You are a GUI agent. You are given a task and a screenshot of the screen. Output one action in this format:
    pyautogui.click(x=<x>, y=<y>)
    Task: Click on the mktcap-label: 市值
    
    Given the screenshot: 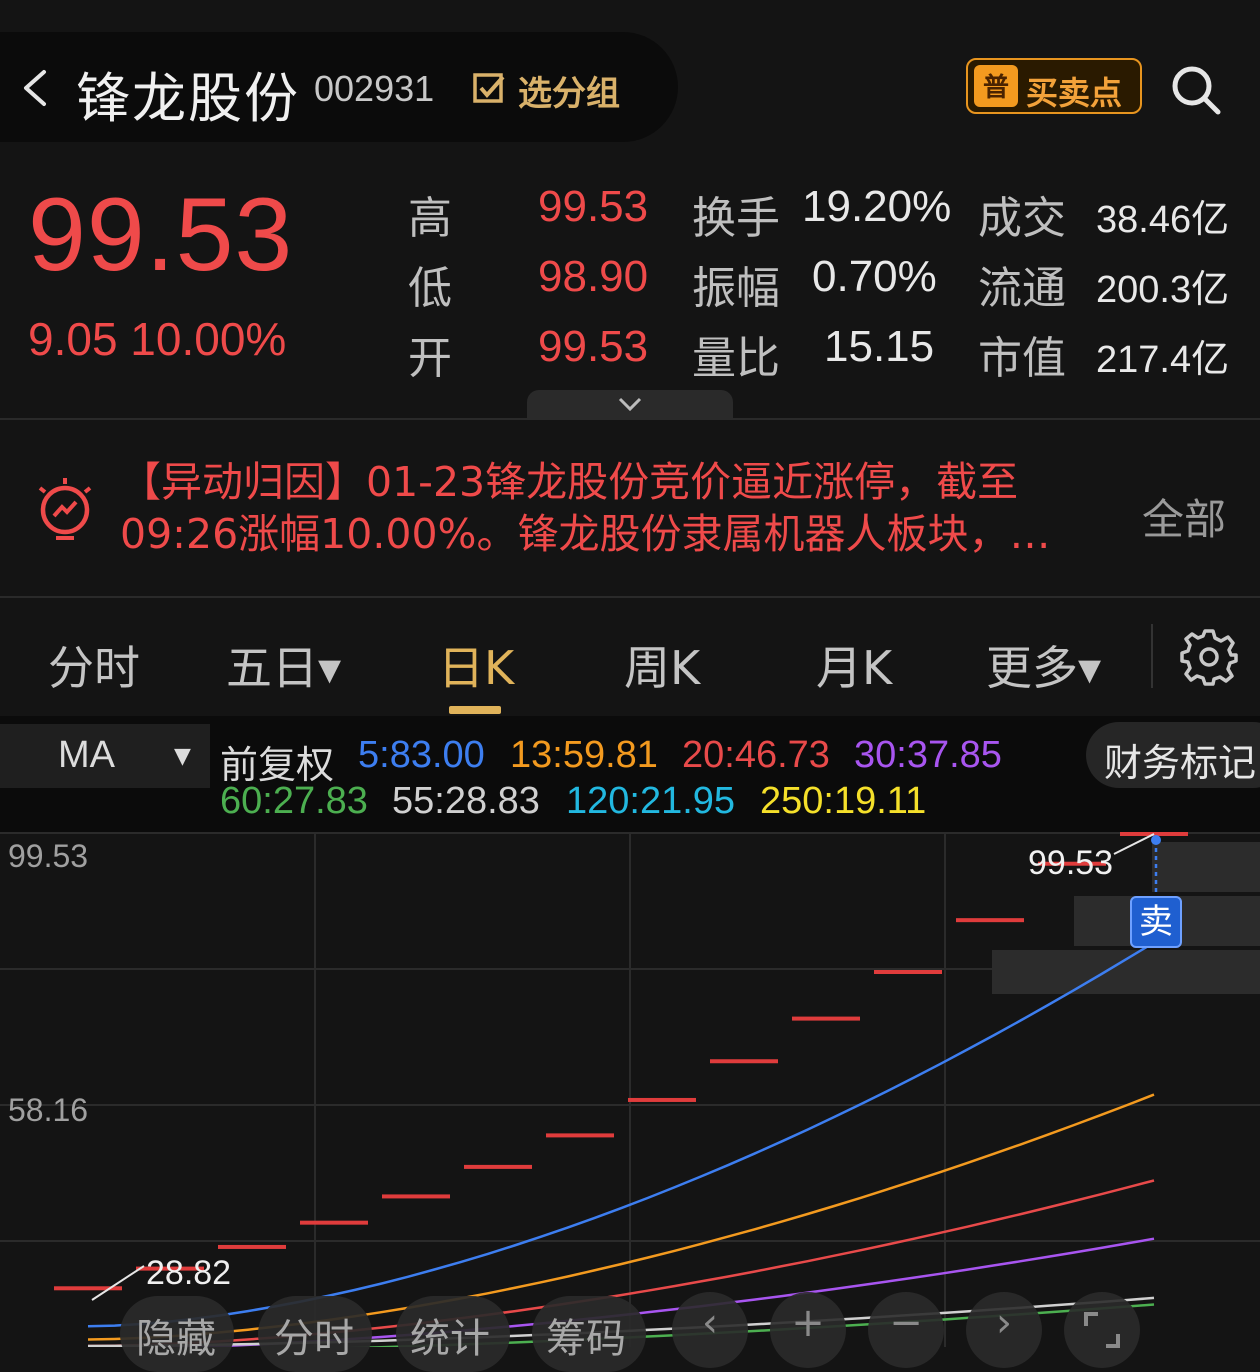 What is the action you would take?
    pyautogui.click(x=1022, y=358)
    